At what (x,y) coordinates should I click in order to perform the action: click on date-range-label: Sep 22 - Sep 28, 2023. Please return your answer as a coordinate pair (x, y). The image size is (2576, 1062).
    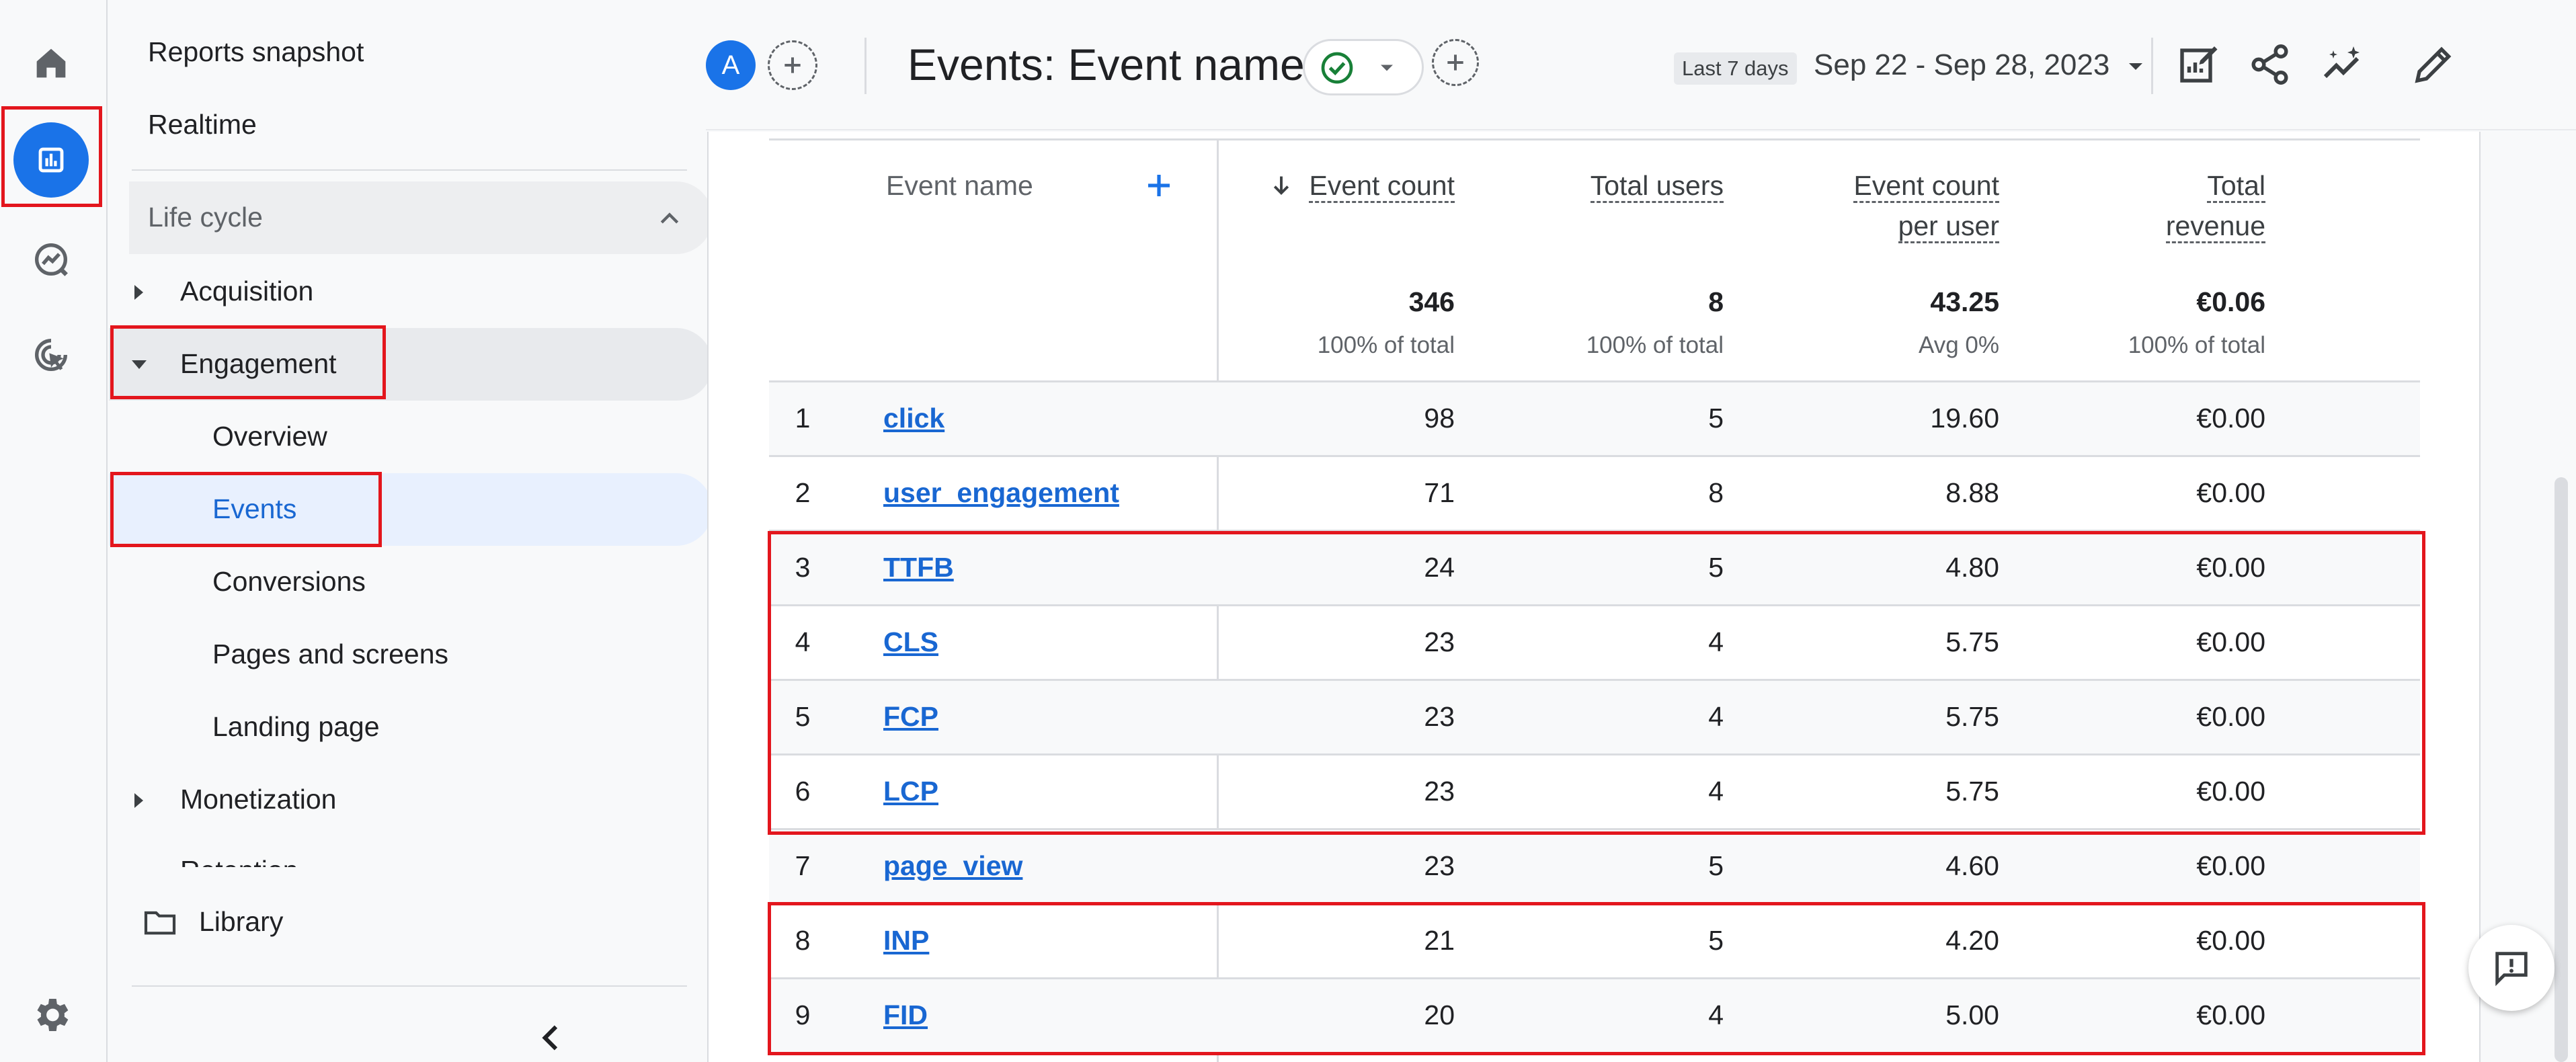
    Looking at the image, I should click on (1962, 64).